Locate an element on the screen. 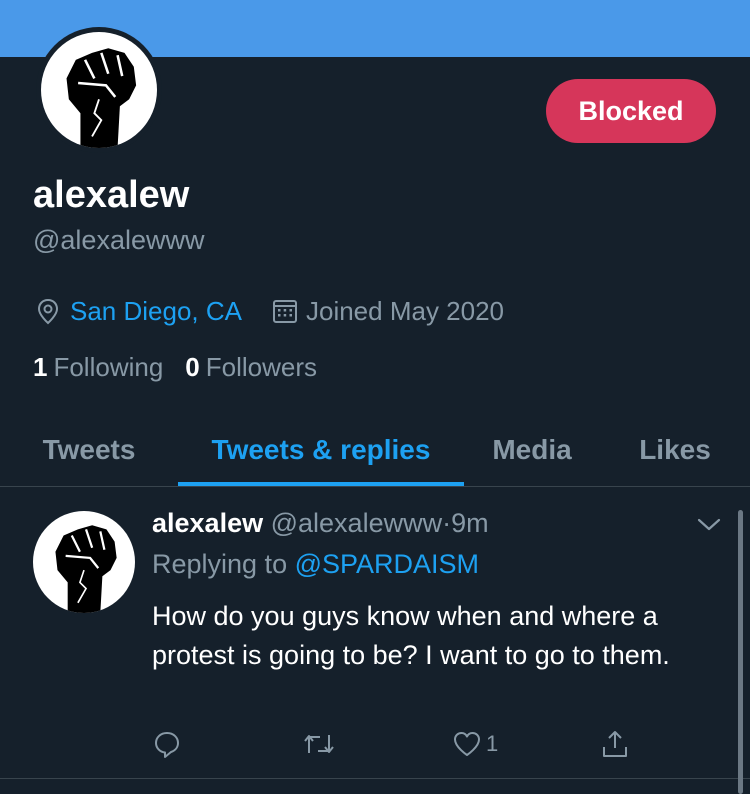 The image size is (750, 794). profile-location: San Diego, CA is located at coordinates (156, 311).